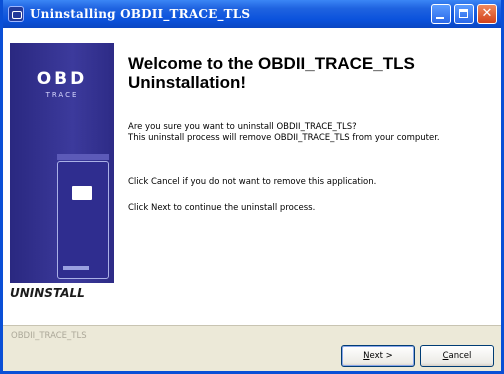  I want to click on brand-panel: OBD TRACE, so click(62, 163).